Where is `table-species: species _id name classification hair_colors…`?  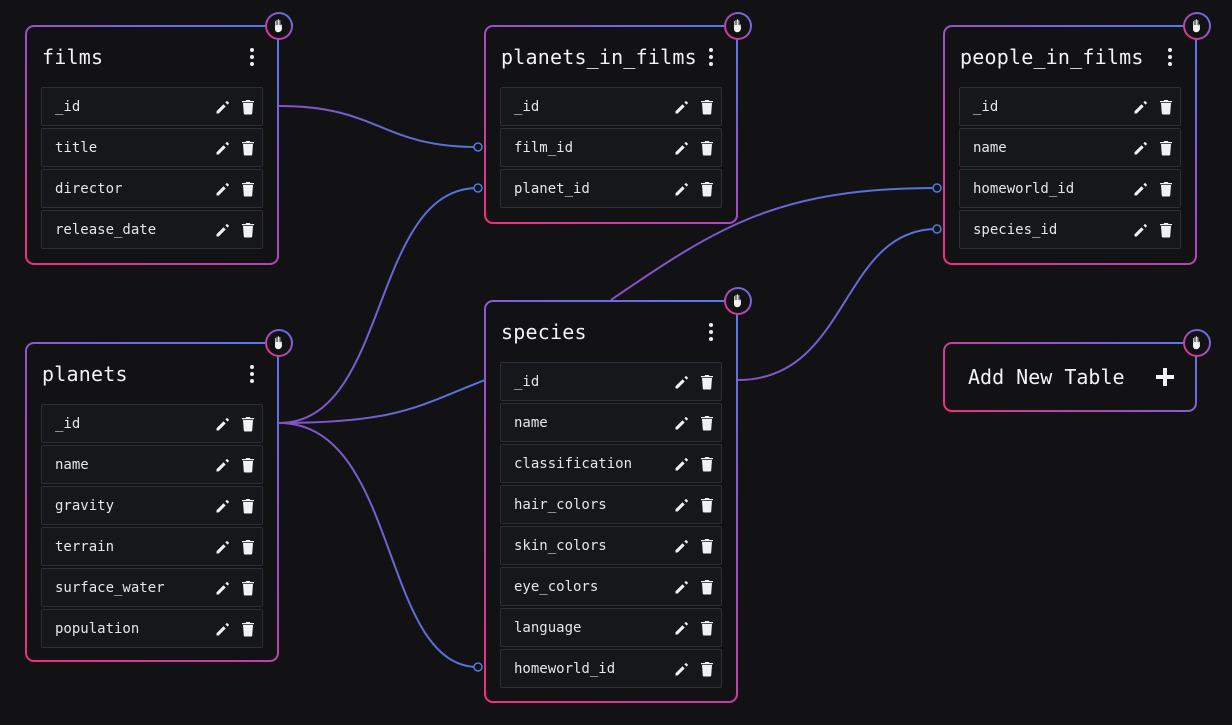
table-species: species _id name classification hair_colors… is located at coordinates (617, 496).